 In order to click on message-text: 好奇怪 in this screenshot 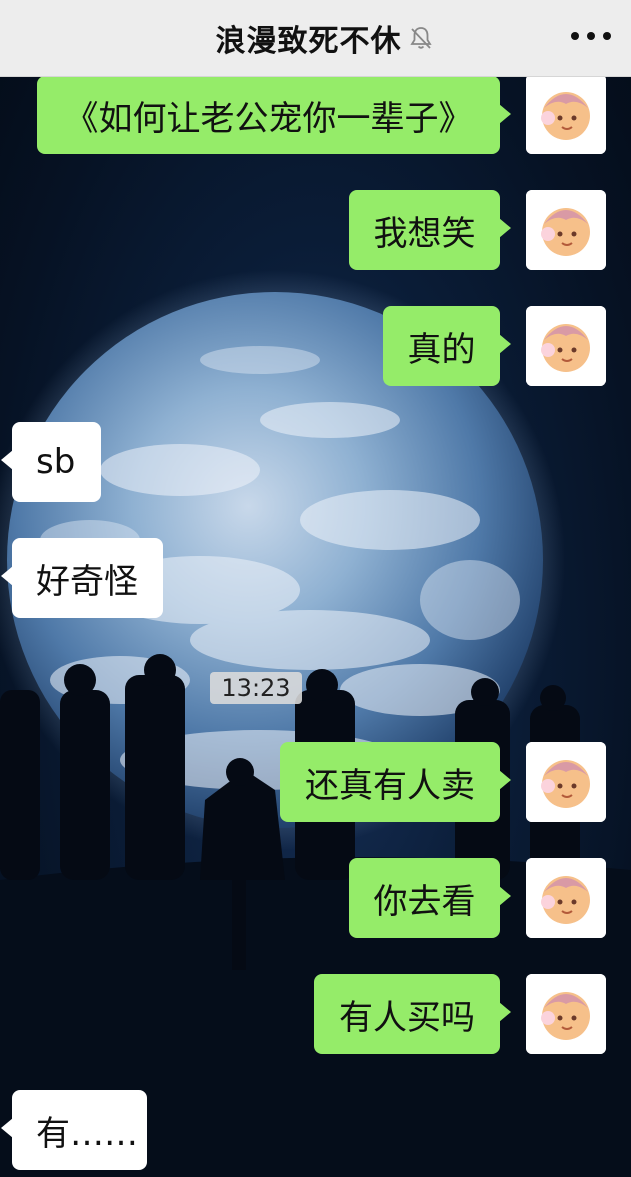, I will do `click(87, 581)`.